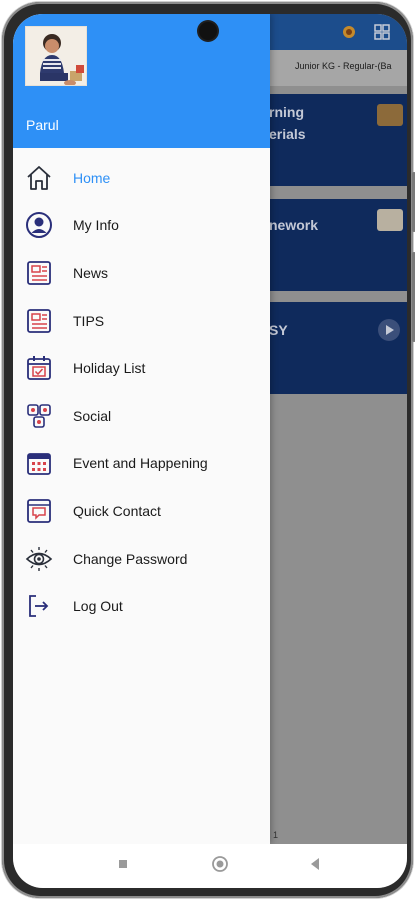  Describe the element at coordinates (39, 415) in the screenshot. I see `social-icon` at that location.